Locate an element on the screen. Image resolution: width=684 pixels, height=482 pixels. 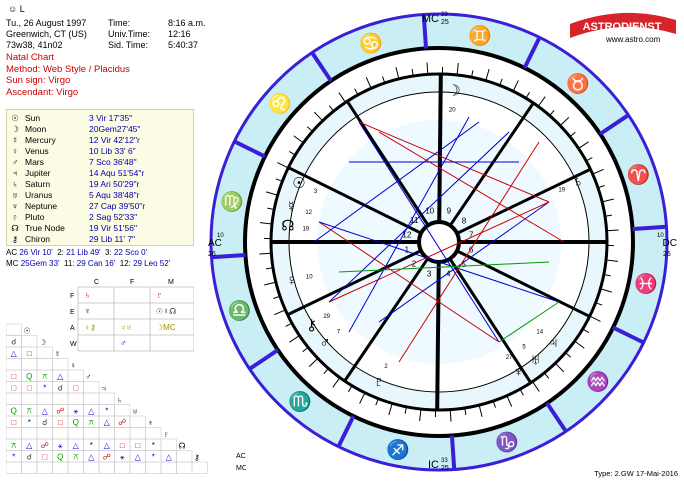
planet-glyph-icon: ☽ is located at coordinates (453, 91).